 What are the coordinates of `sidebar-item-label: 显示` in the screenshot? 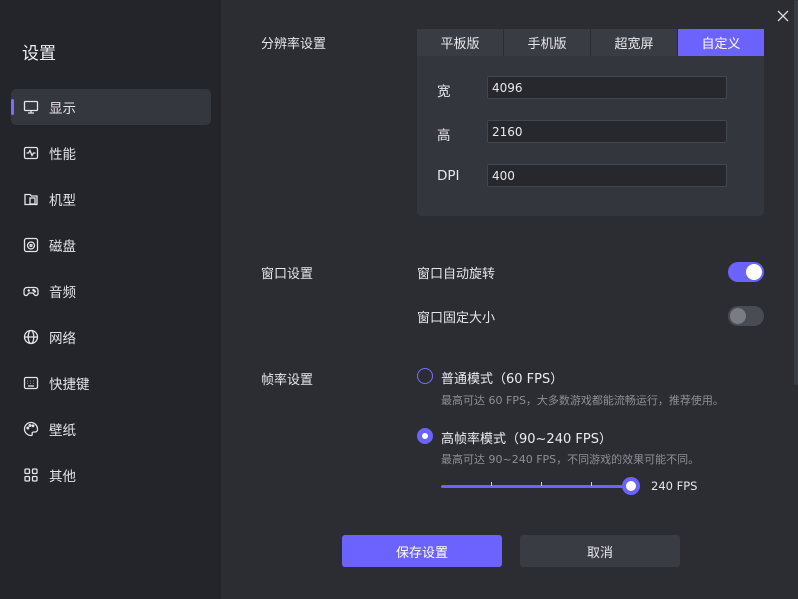 It's located at (62, 109).